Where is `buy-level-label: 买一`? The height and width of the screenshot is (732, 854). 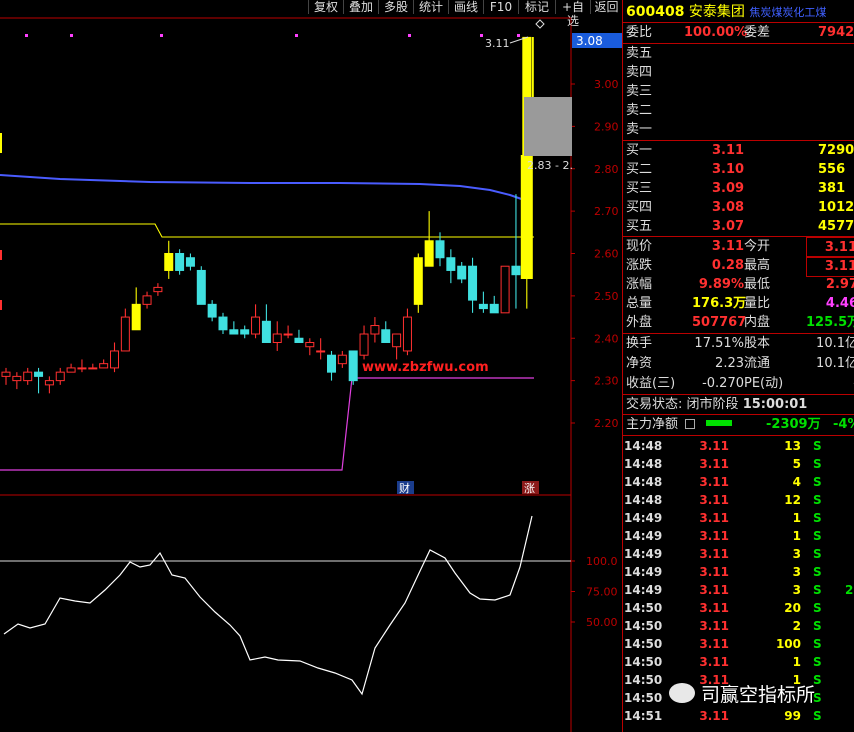 buy-level-label: 买一 is located at coordinates (639, 150).